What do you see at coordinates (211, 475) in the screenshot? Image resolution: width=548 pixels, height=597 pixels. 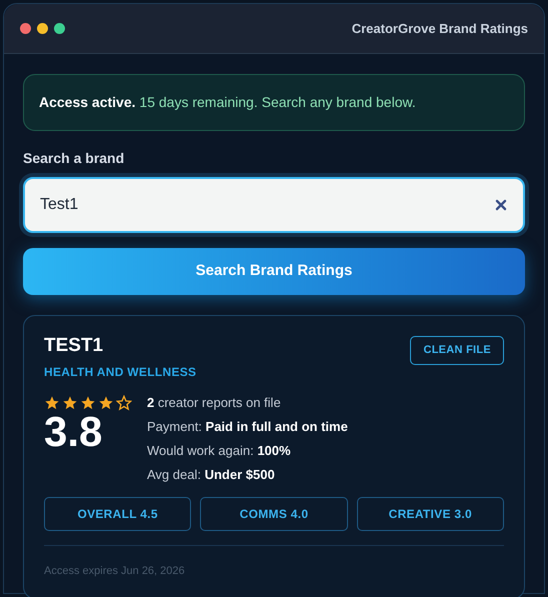 I see `fact-line: Avg deal: Under $500` at bounding box center [211, 475].